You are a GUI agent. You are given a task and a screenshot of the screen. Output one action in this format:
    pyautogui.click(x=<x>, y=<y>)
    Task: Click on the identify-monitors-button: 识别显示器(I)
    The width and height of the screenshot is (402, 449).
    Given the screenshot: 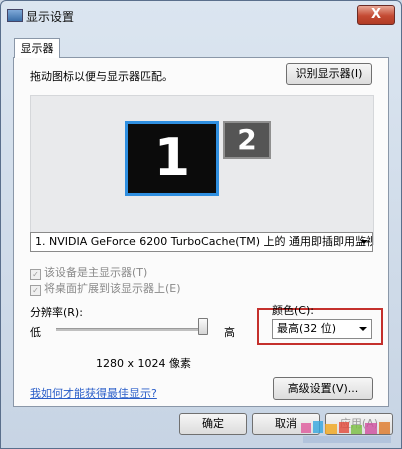 What is the action you would take?
    pyautogui.click(x=329, y=74)
    